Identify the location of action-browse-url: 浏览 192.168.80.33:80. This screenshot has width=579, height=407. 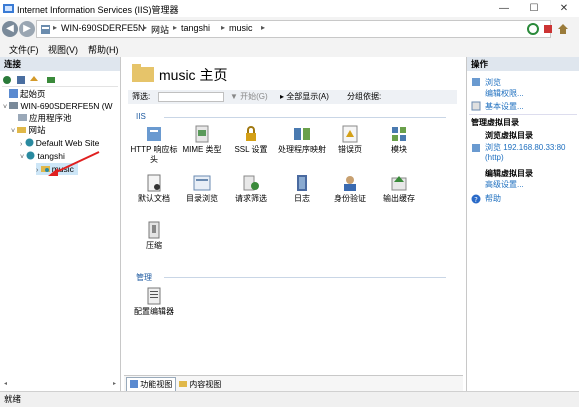
(525, 147).